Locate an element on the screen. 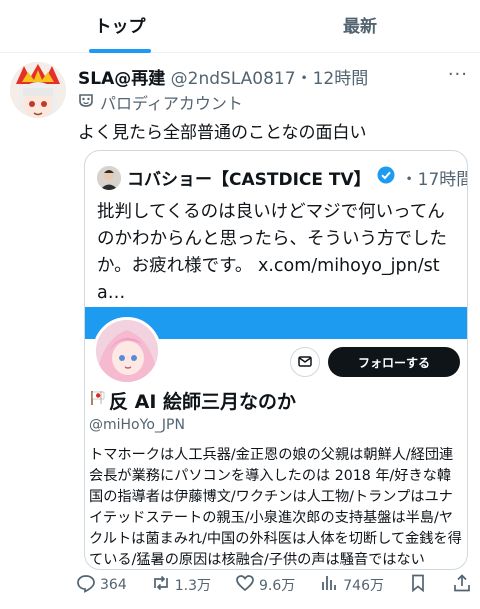 The image size is (480, 609). avatar-illustration is located at coordinates (38, 90).